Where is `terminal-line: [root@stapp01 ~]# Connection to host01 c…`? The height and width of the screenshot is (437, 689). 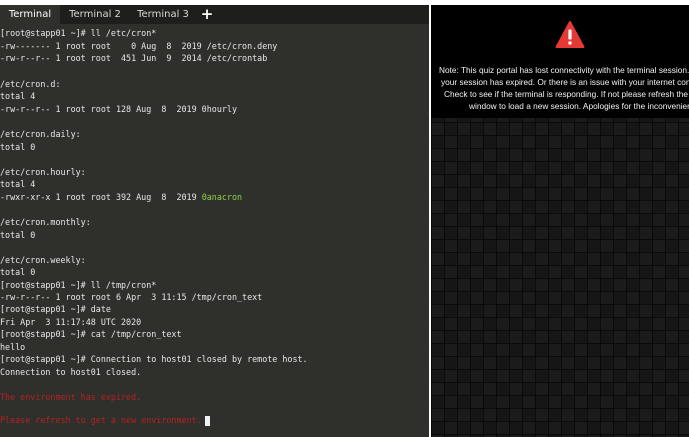
terminal-line: [root@stapp01 ~]# Connection to host01 c… is located at coordinates (154, 359).